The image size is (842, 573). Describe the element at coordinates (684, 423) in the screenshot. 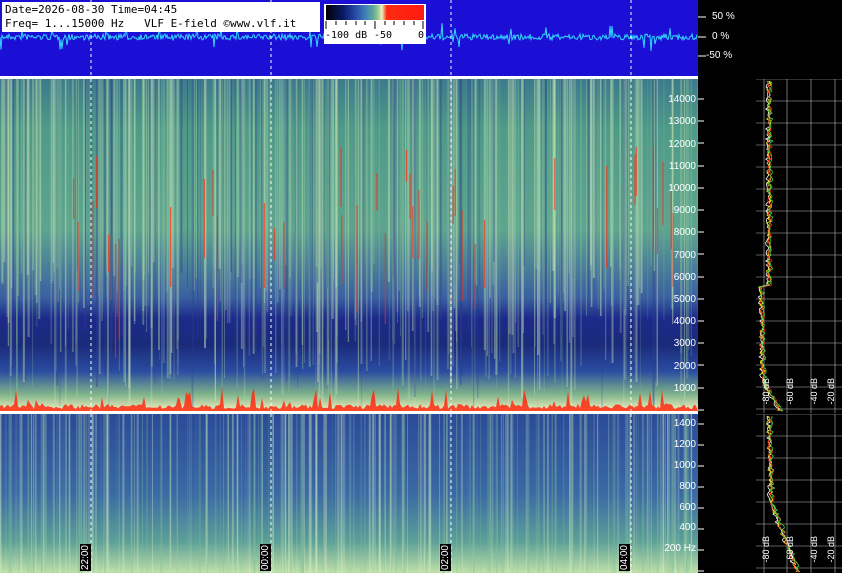

I see `freq-label-1400: 1400` at that location.